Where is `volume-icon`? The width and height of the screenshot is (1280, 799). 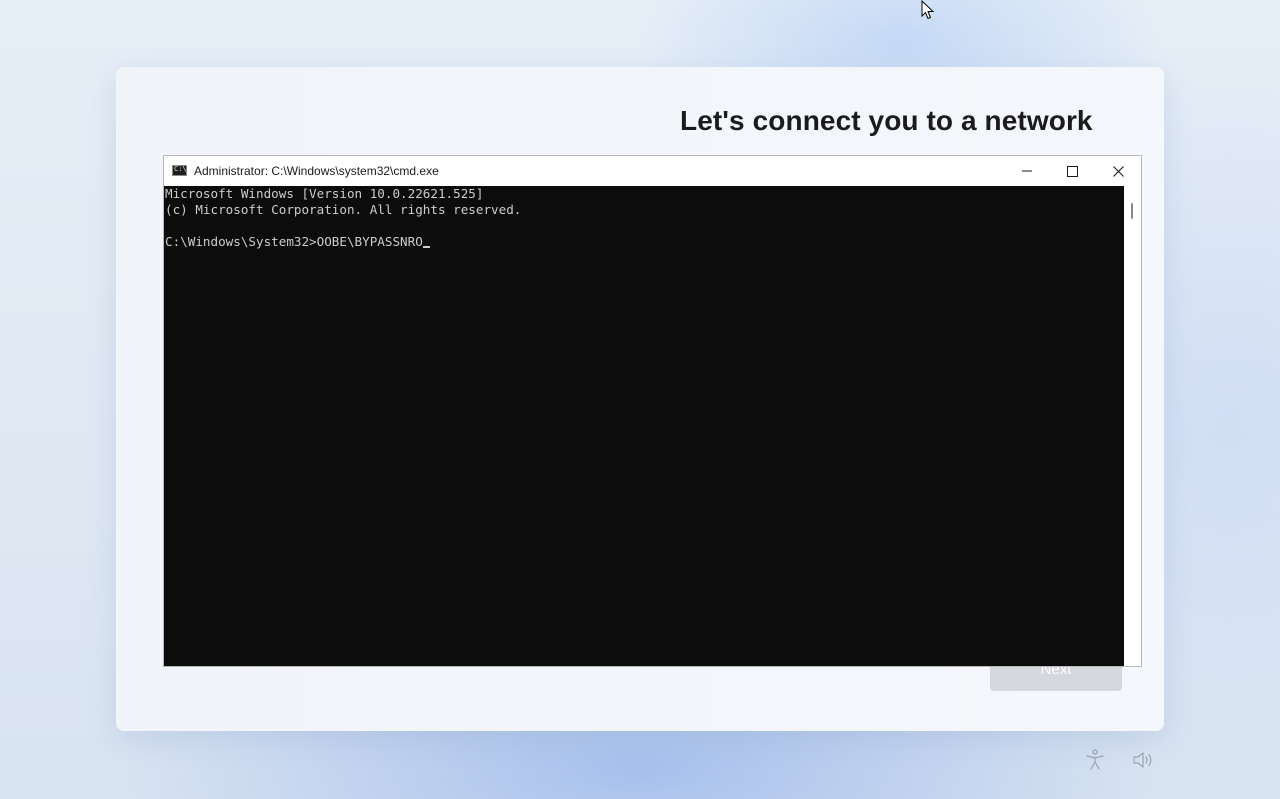 volume-icon is located at coordinates (1143, 760).